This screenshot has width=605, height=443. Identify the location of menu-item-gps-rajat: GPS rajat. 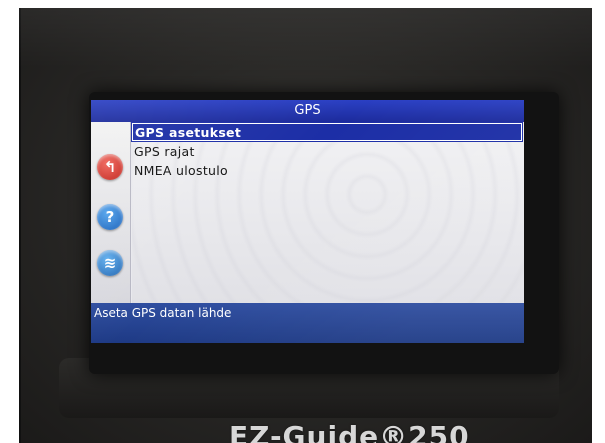
(327, 152).